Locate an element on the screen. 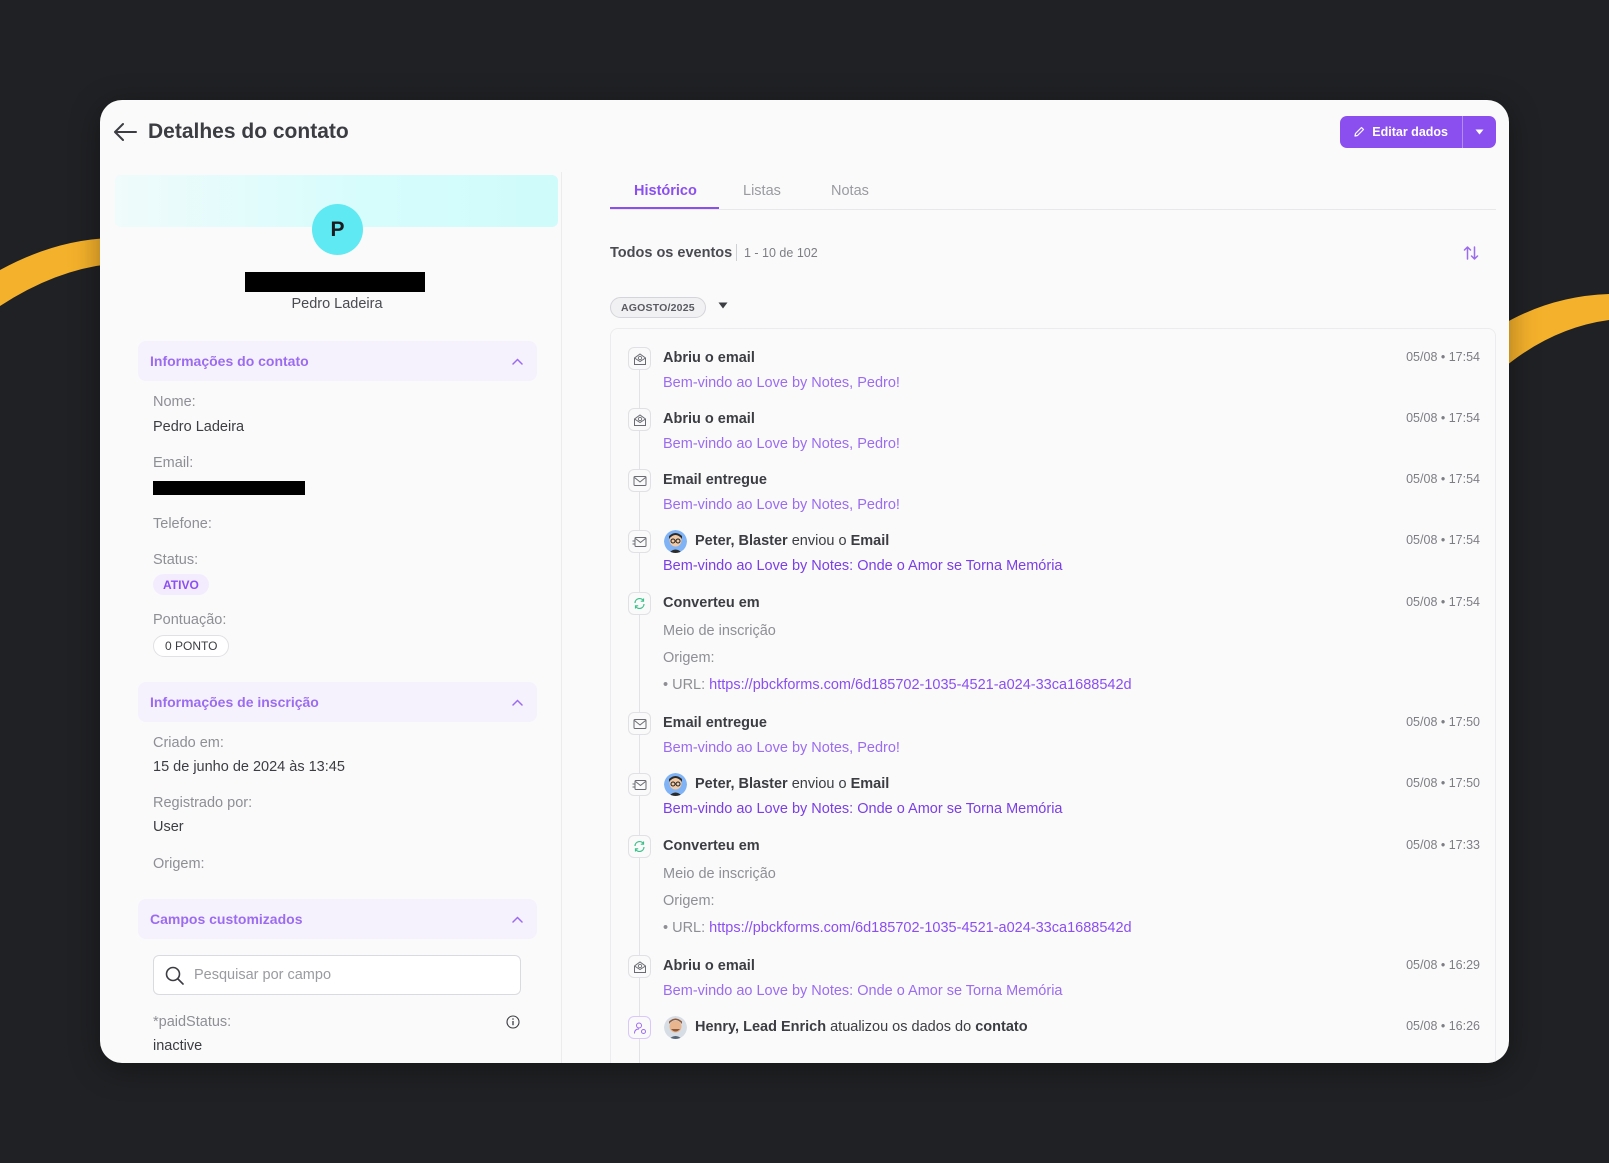 Image resolution: width=1609 pixels, height=1163 pixels. decorative-swoosh-left is located at coordinates (55, 272).